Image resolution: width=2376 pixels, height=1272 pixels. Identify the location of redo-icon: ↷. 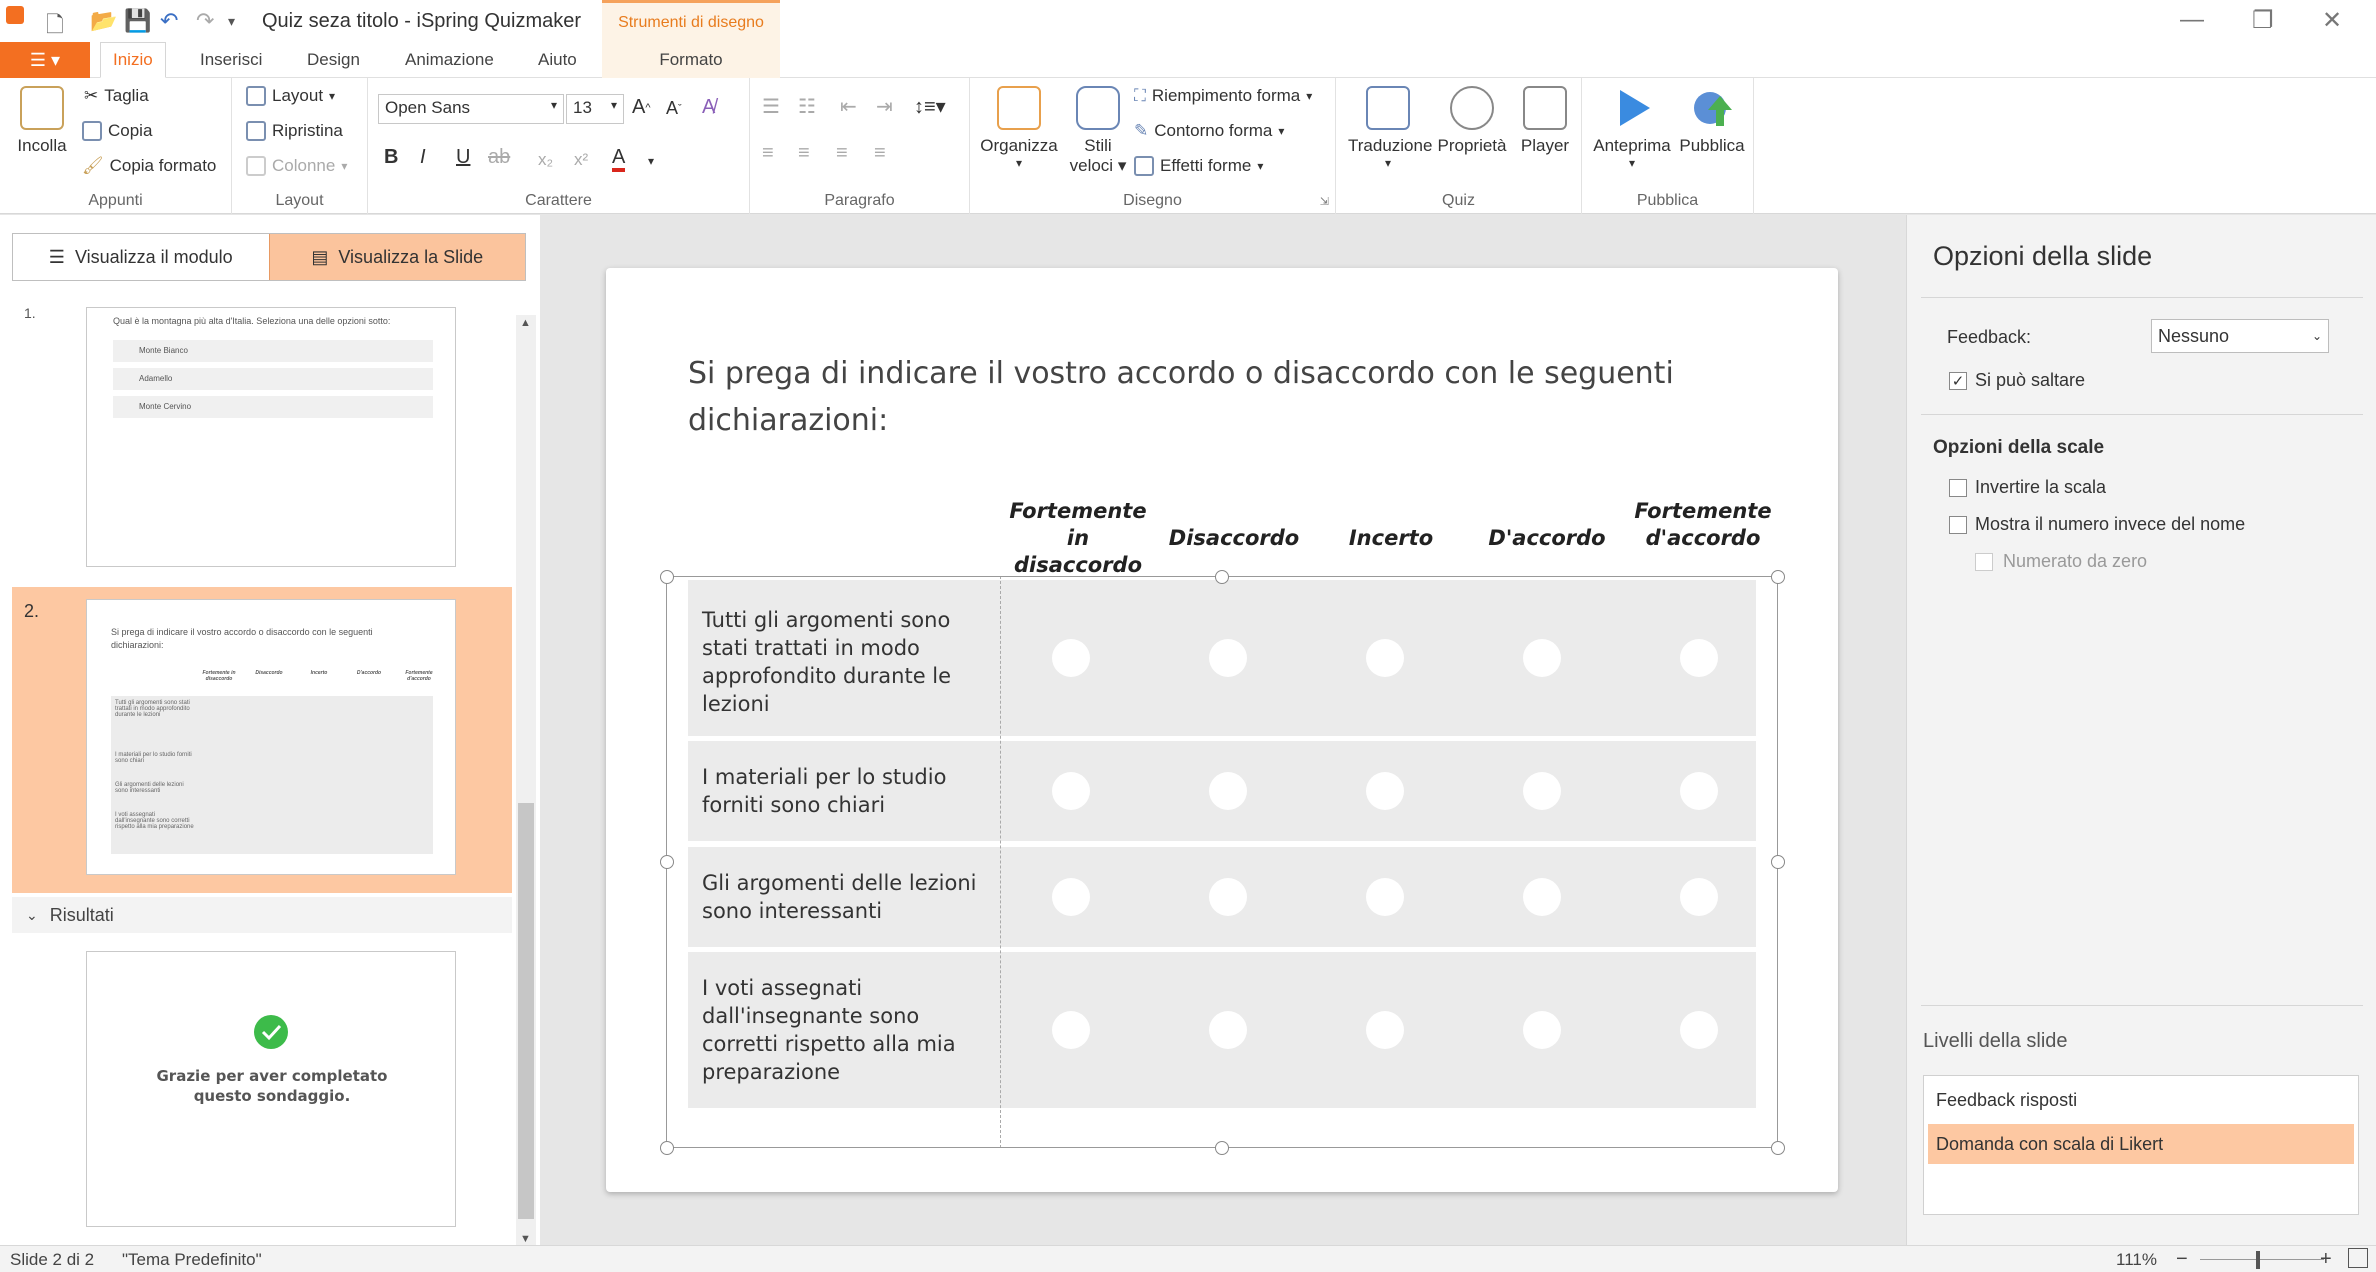
(205, 21).